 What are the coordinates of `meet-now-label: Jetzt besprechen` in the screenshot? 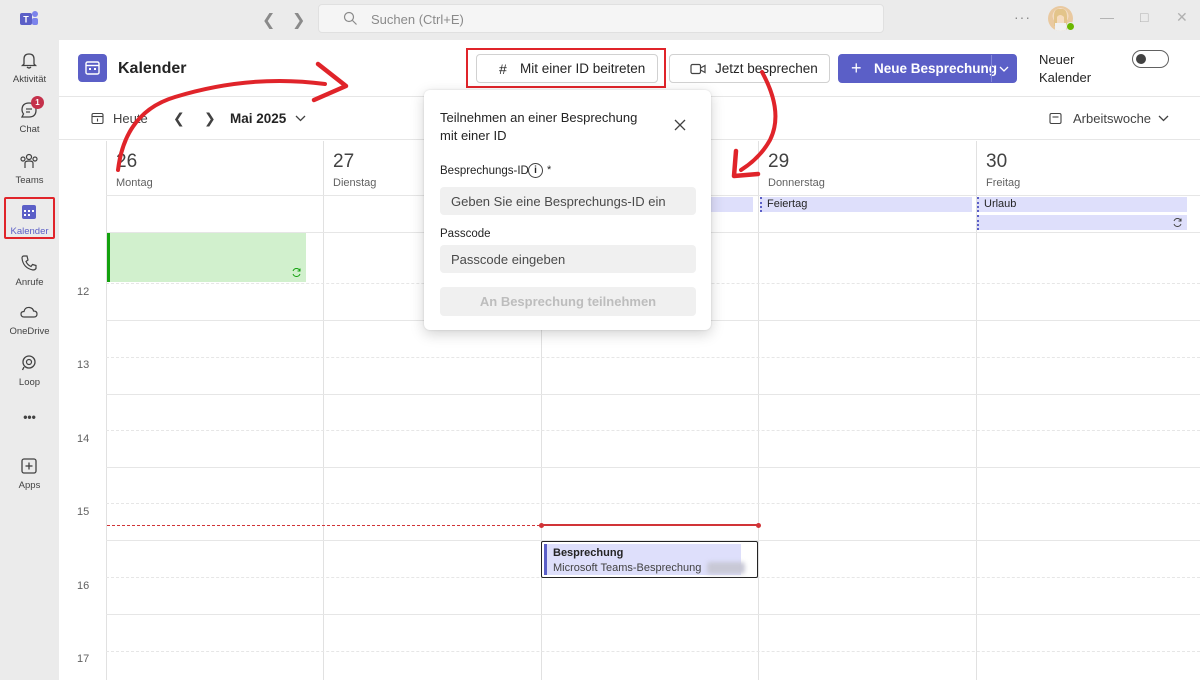 It's located at (766, 68).